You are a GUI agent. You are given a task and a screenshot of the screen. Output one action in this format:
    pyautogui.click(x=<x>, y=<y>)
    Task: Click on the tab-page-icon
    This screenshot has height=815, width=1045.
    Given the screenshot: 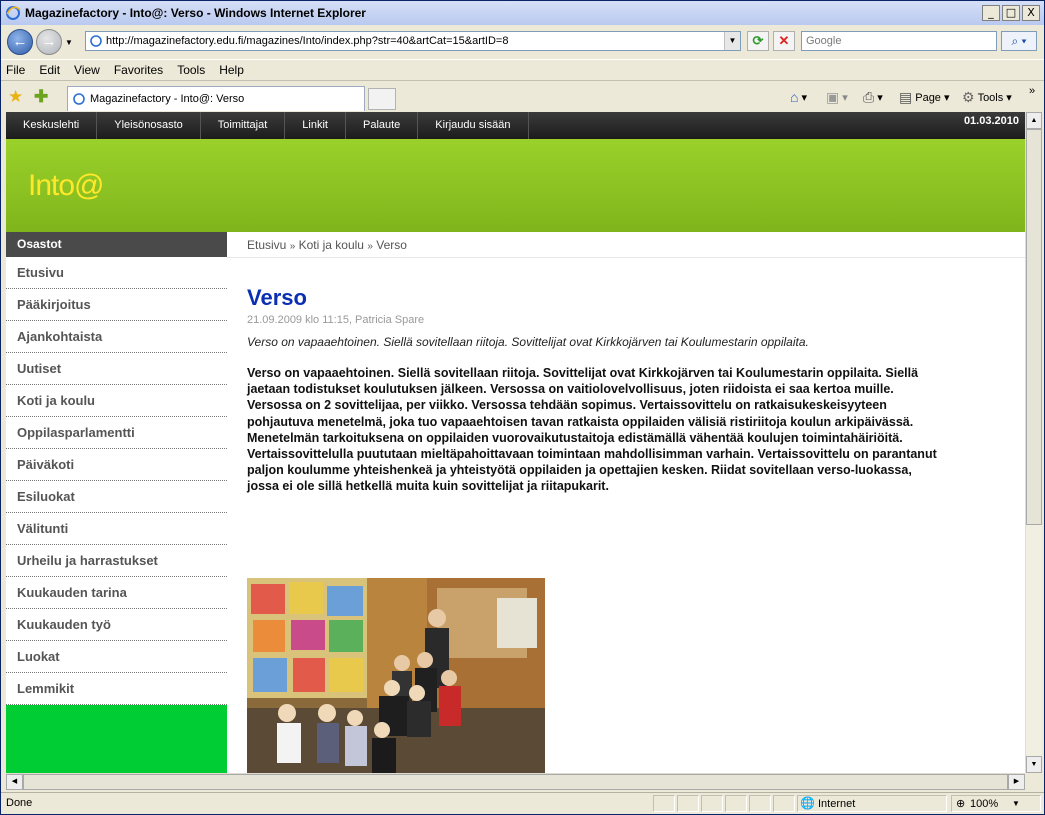 What is the action you would take?
    pyautogui.click(x=79, y=99)
    